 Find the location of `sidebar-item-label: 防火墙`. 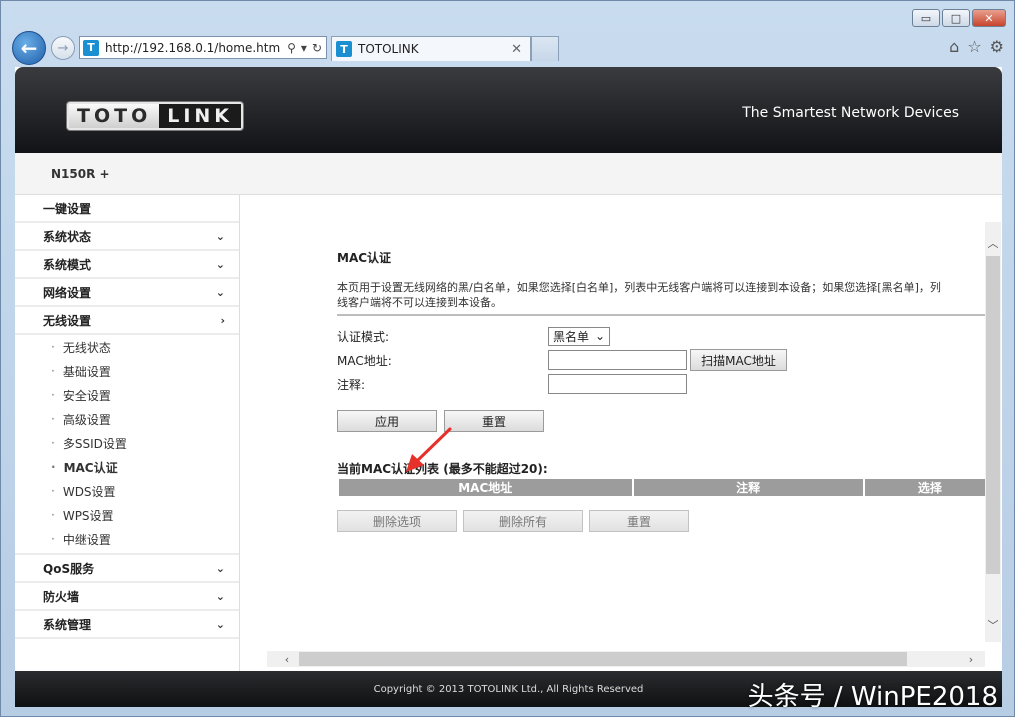

sidebar-item-label: 防火墙 is located at coordinates (61, 596).